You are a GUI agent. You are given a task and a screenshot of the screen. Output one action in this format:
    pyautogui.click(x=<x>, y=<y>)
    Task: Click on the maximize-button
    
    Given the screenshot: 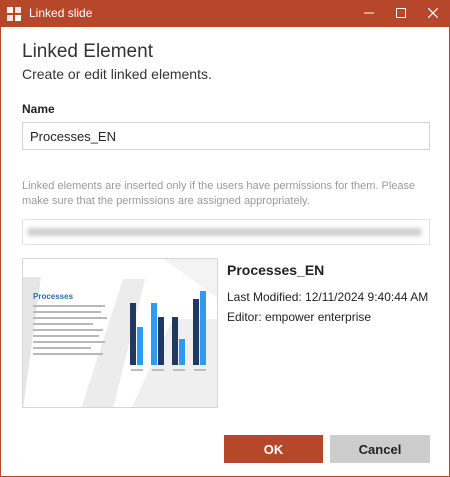 What is the action you would take?
    pyautogui.click(x=401, y=14)
    